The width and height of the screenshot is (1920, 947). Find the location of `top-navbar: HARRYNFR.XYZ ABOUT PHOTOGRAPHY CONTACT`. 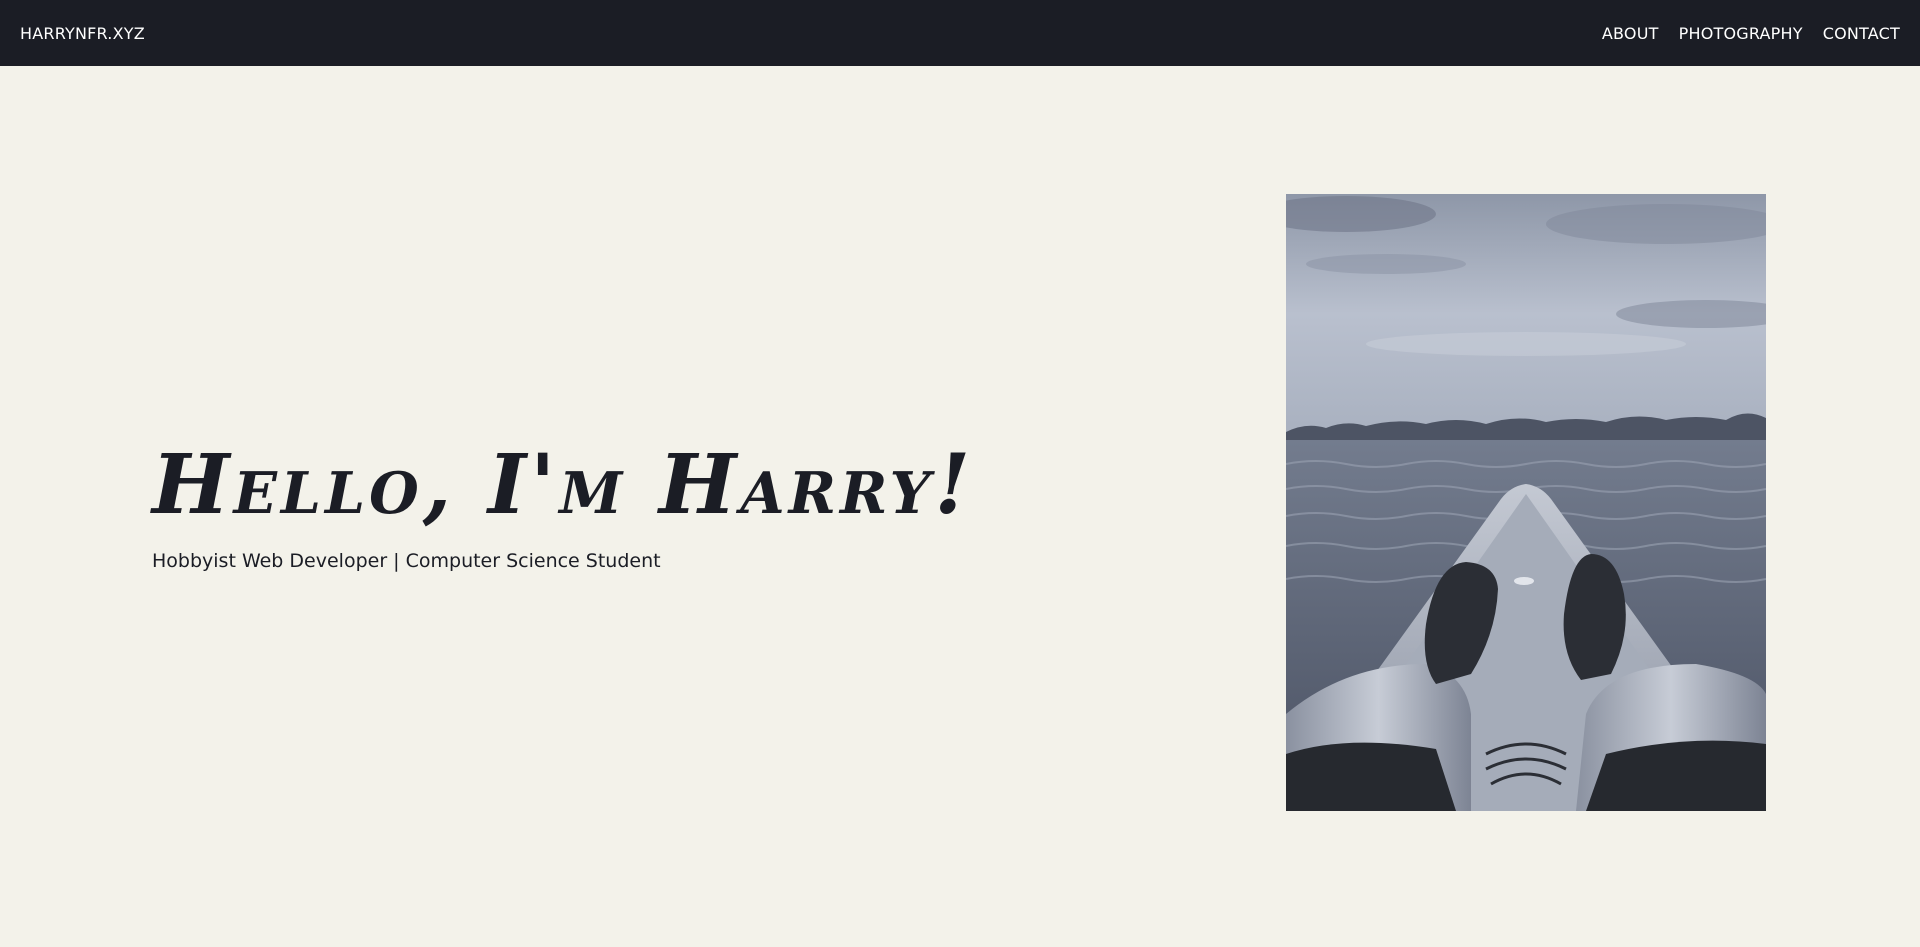

top-navbar: HARRYNFR.XYZ ABOUT PHOTOGRAPHY CONTACT is located at coordinates (960, 33).